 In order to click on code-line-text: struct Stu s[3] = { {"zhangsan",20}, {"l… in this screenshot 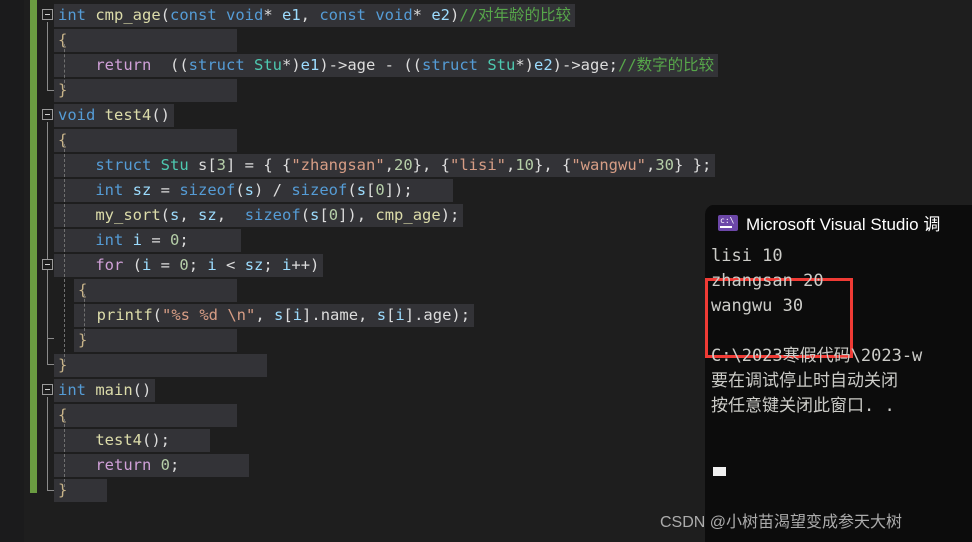, I will do `click(385, 165)`.